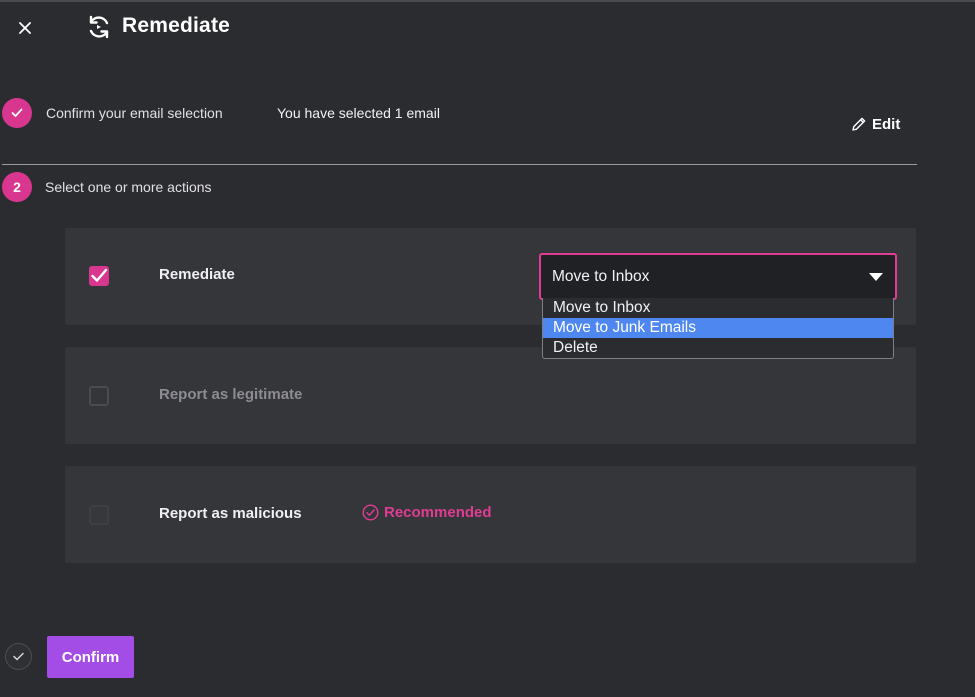 This screenshot has width=975, height=697. What do you see at coordinates (886, 124) in the screenshot?
I see `edit-label: Edit` at bounding box center [886, 124].